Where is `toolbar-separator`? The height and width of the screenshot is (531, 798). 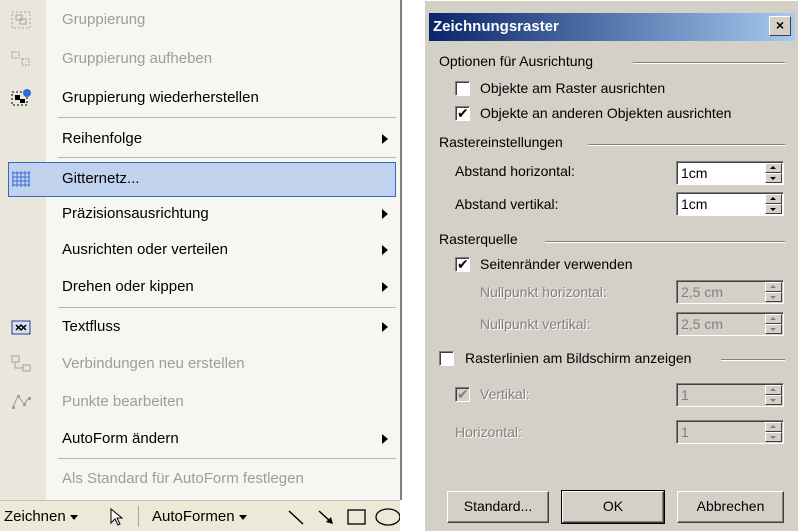 toolbar-separator is located at coordinates (138, 516).